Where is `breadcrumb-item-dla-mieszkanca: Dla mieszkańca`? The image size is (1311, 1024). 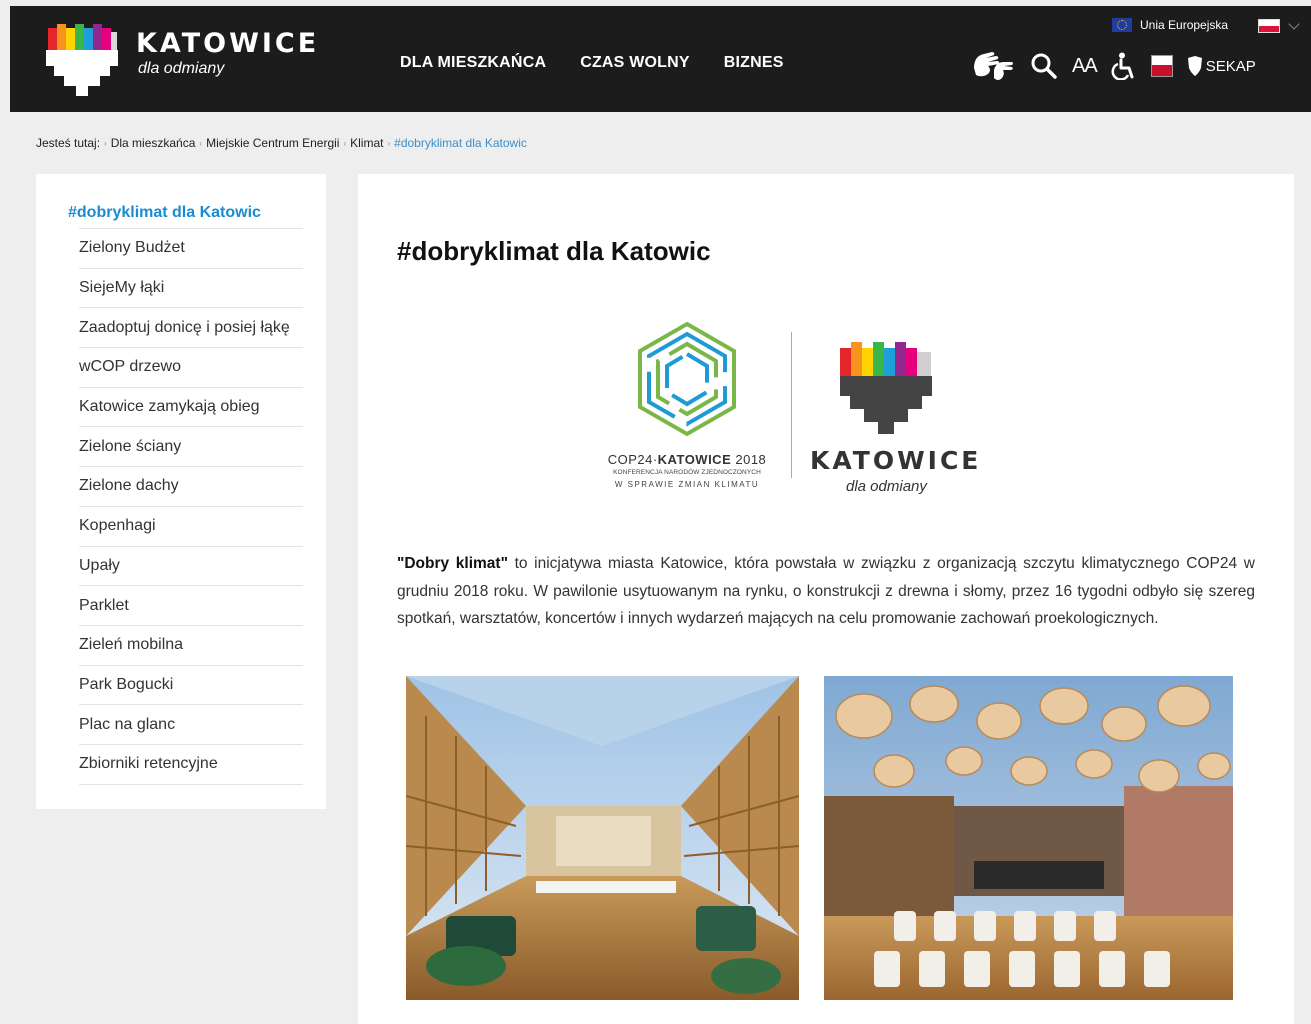
breadcrumb-item-dla-mieszkanca: Dla mieszkańca is located at coordinates (153, 143).